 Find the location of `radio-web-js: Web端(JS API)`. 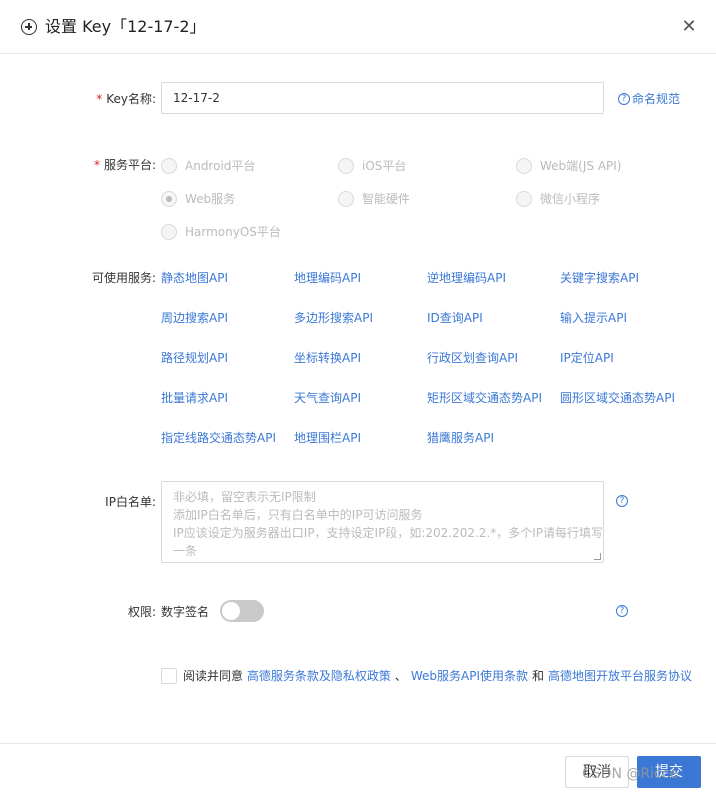

radio-web-js: Web端(JS API) is located at coordinates (568, 166).